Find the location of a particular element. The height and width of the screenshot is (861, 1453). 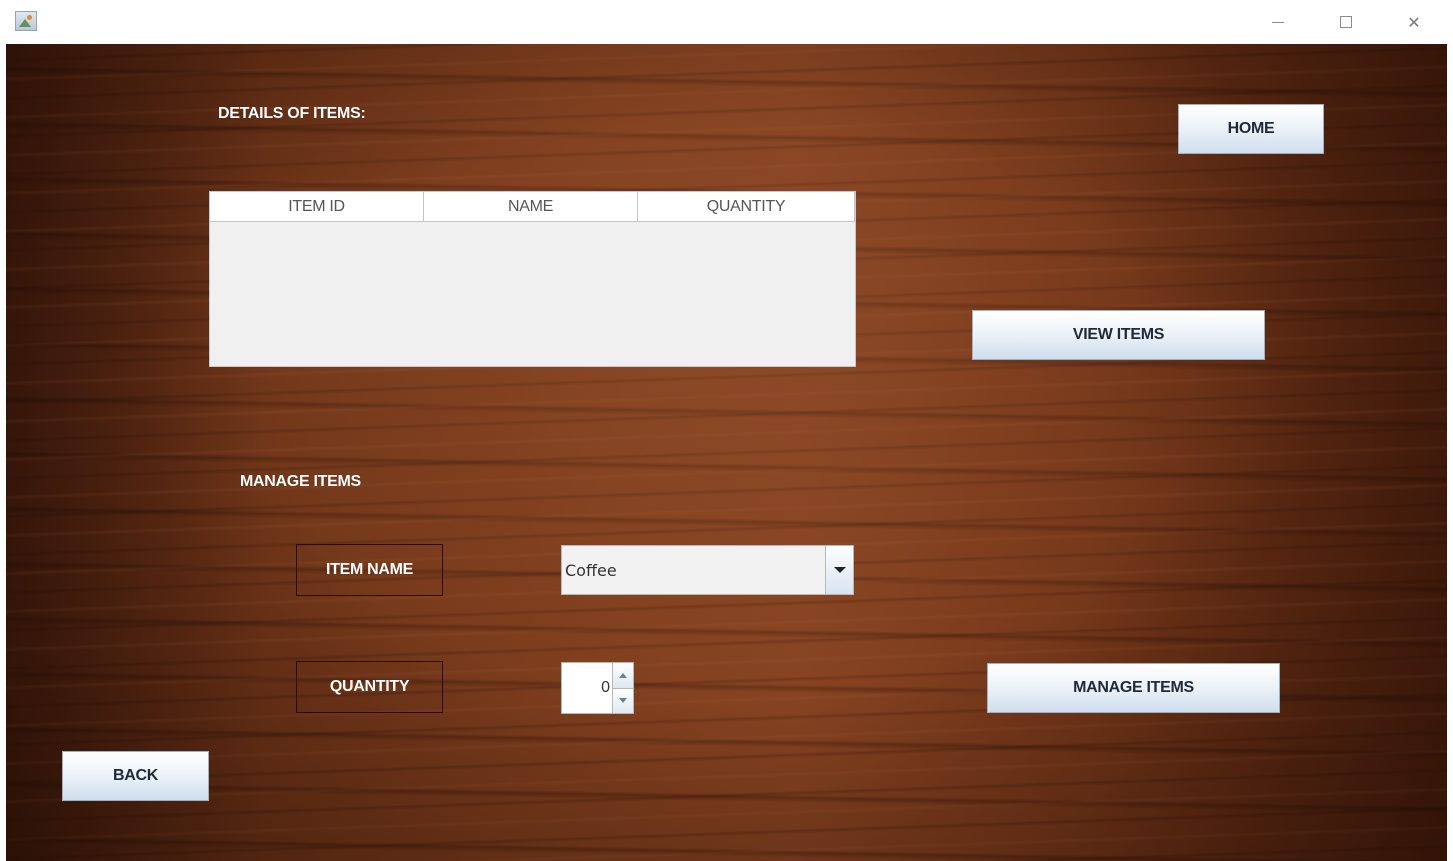

arrow-down-icon is located at coordinates (623, 701).